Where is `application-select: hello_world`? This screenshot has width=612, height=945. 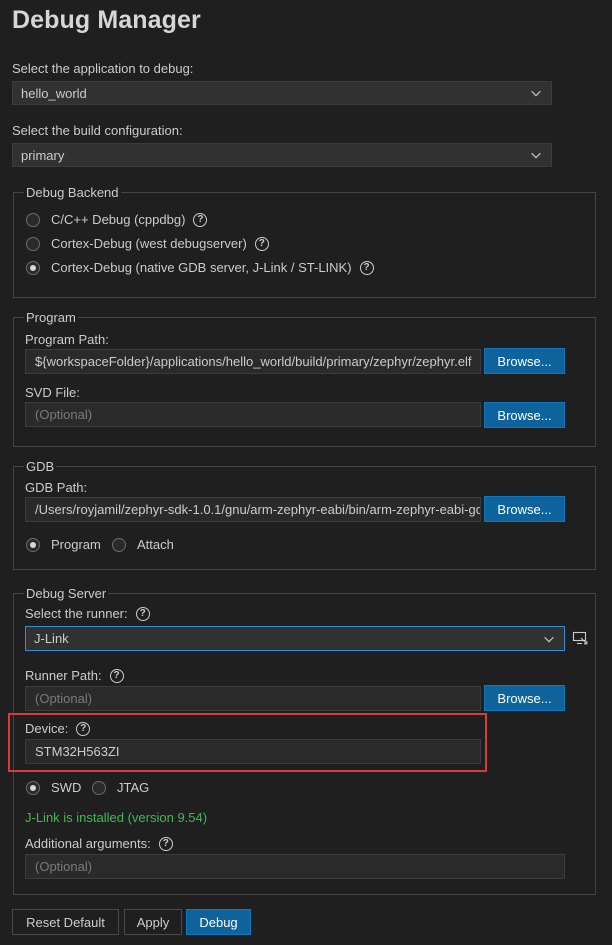
application-select: hello_world is located at coordinates (282, 93).